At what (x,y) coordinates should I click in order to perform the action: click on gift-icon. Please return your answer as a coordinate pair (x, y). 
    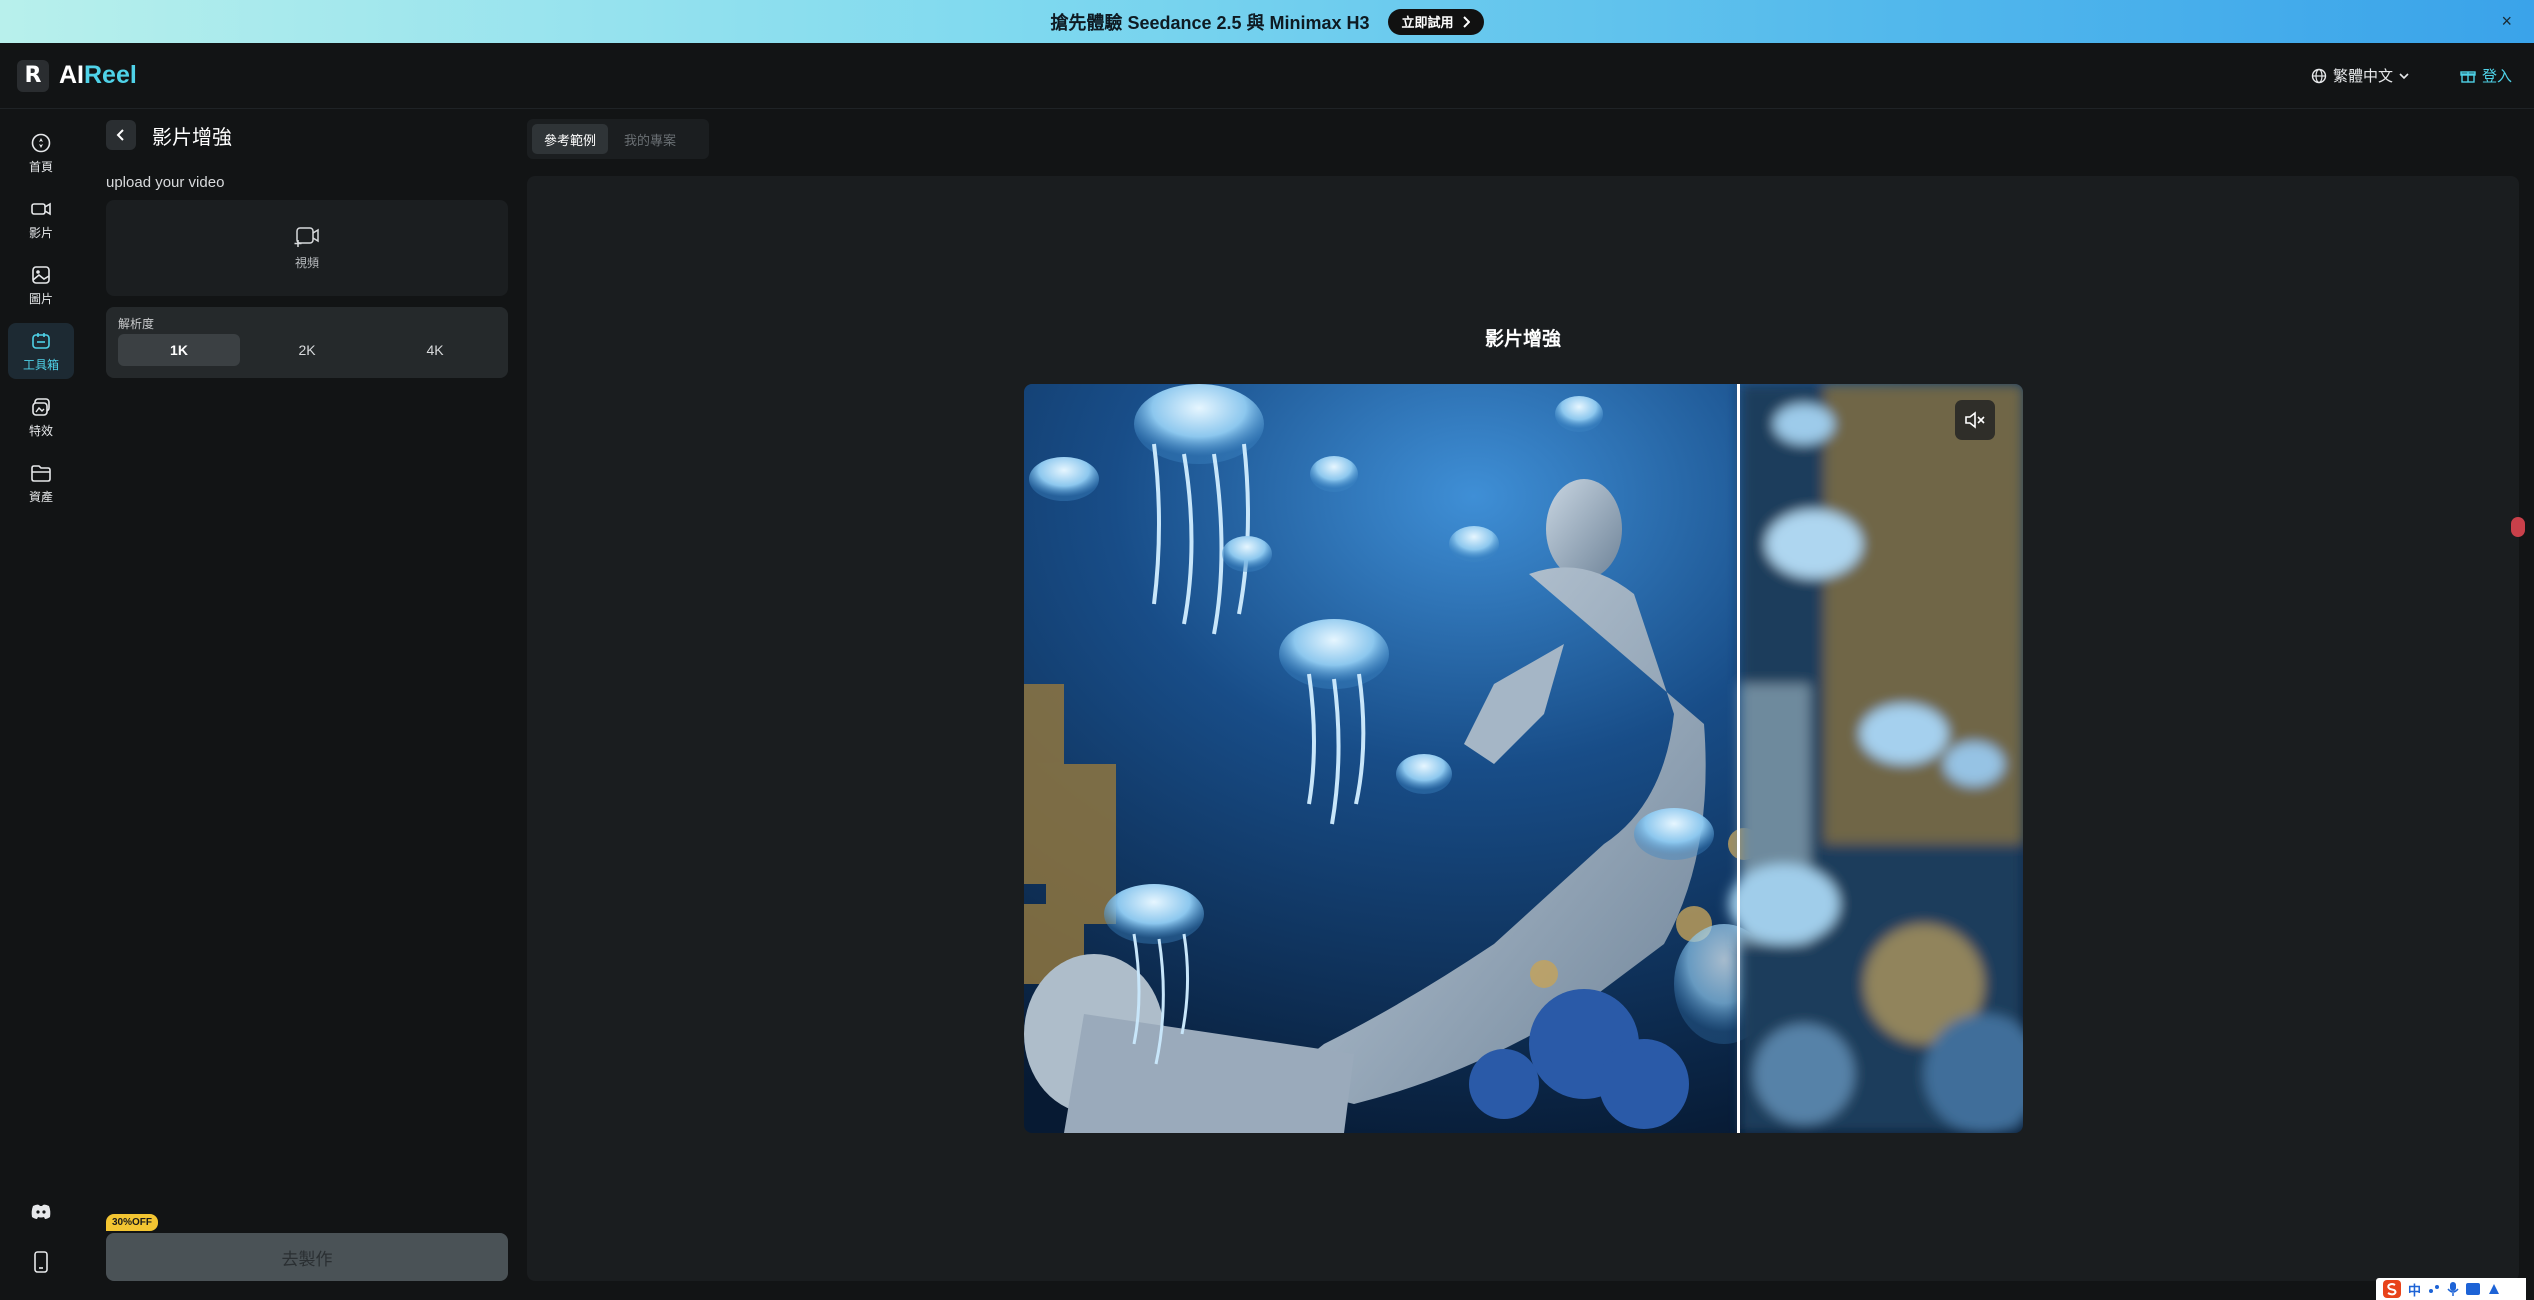
    Looking at the image, I should click on (2468, 76).